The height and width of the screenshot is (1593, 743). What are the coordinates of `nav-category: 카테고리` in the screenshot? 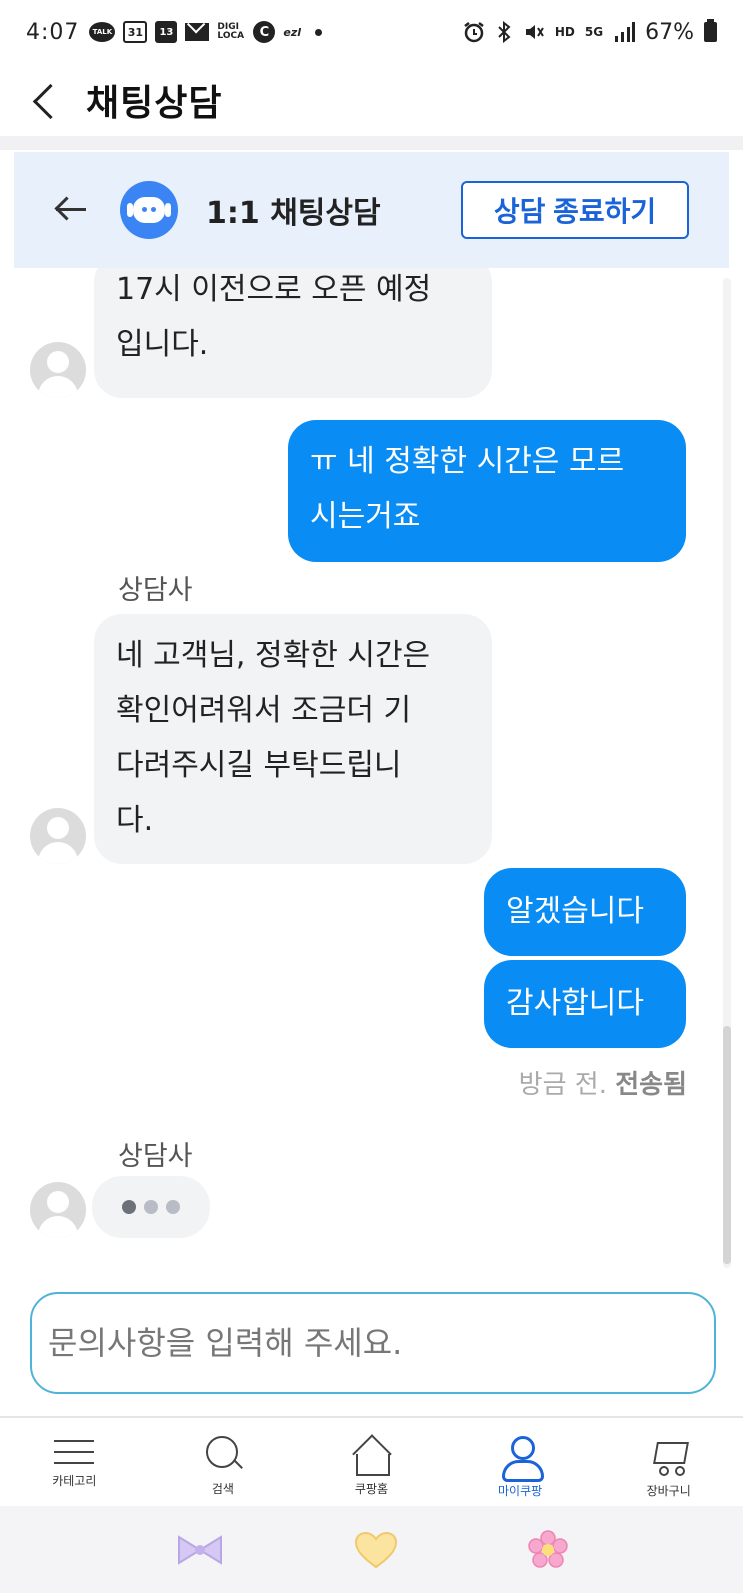 It's located at (74, 1462).